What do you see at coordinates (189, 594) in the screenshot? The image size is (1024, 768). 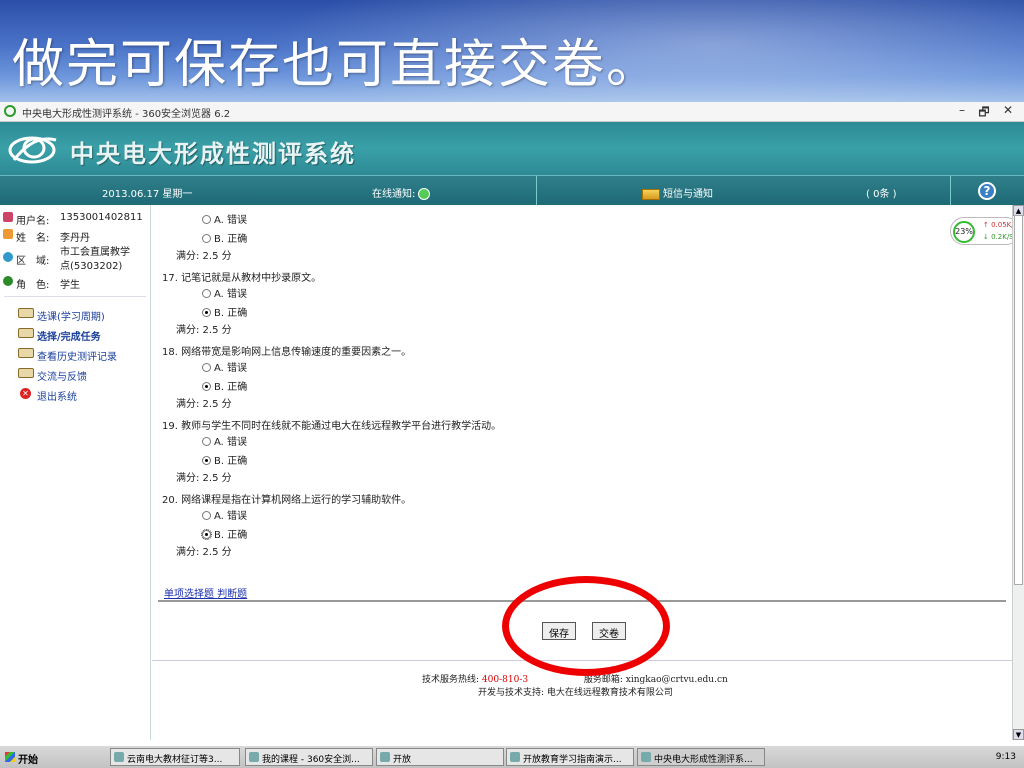 I see `link-single-choice: 单项选择题` at bounding box center [189, 594].